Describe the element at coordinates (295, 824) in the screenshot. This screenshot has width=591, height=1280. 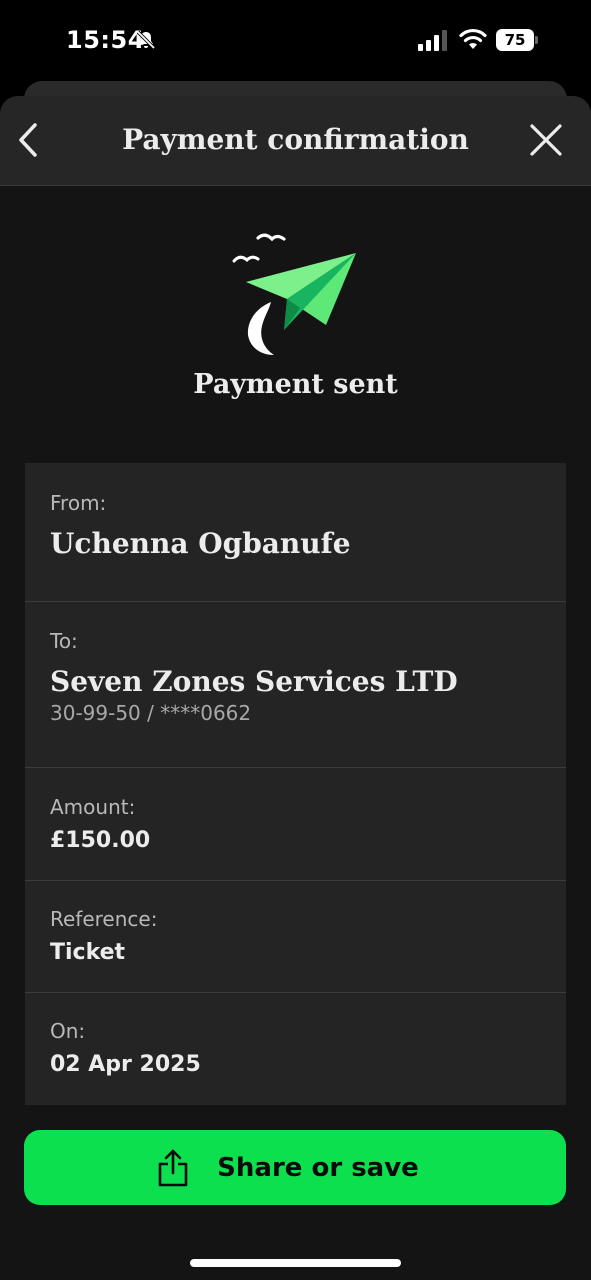
I see `detail-row-amount: Amount: £150.00` at that location.